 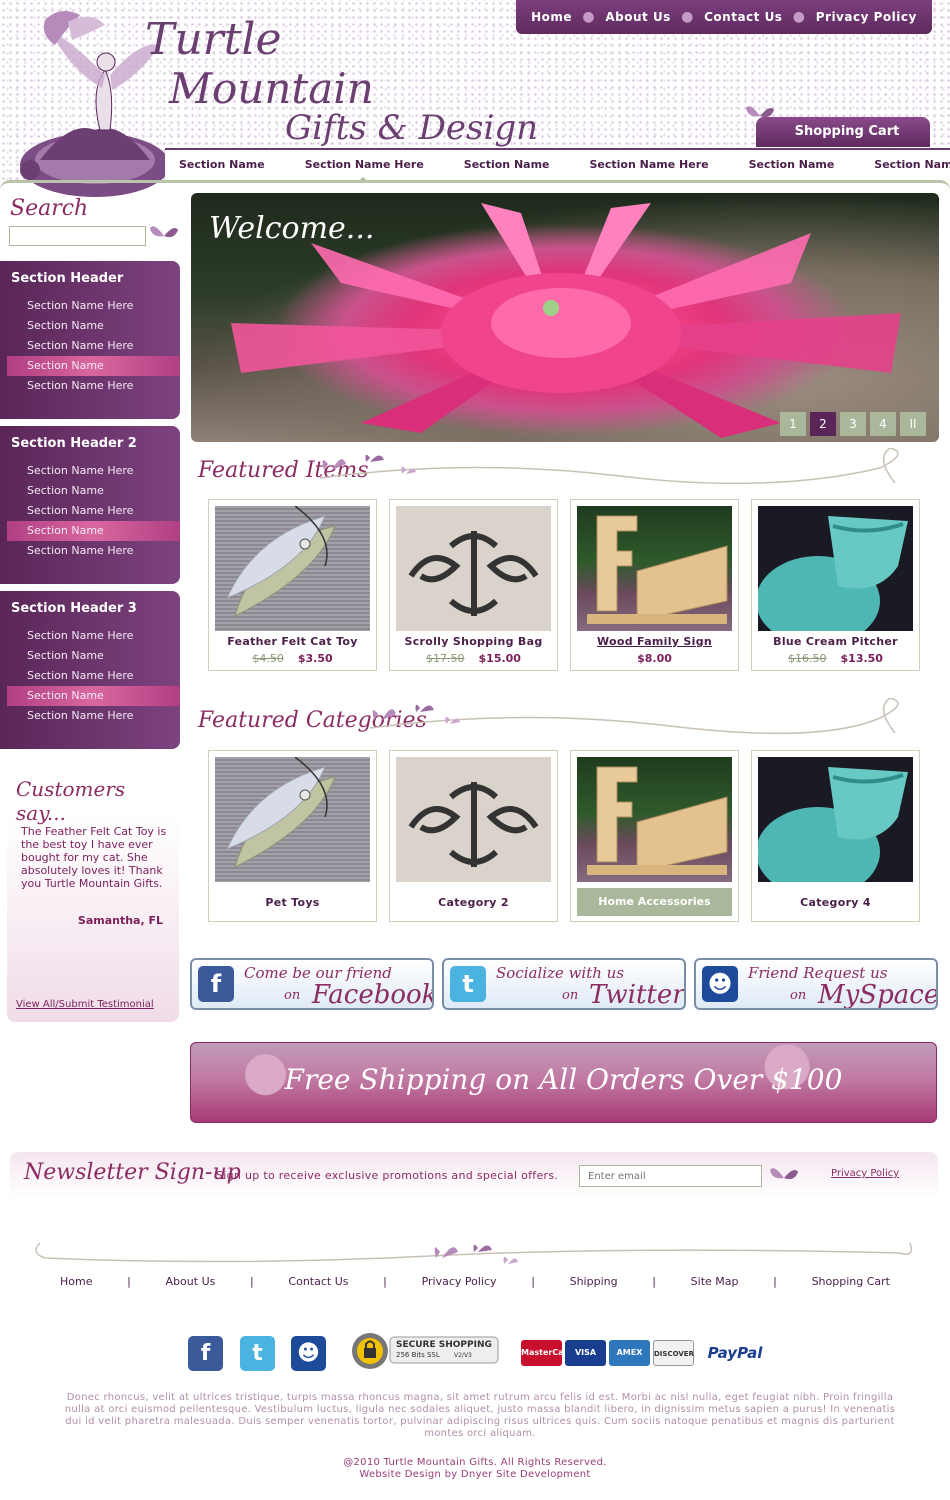 What do you see at coordinates (843, 132) in the screenshot?
I see `shopping-cart-button: Shopping Cart` at bounding box center [843, 132].